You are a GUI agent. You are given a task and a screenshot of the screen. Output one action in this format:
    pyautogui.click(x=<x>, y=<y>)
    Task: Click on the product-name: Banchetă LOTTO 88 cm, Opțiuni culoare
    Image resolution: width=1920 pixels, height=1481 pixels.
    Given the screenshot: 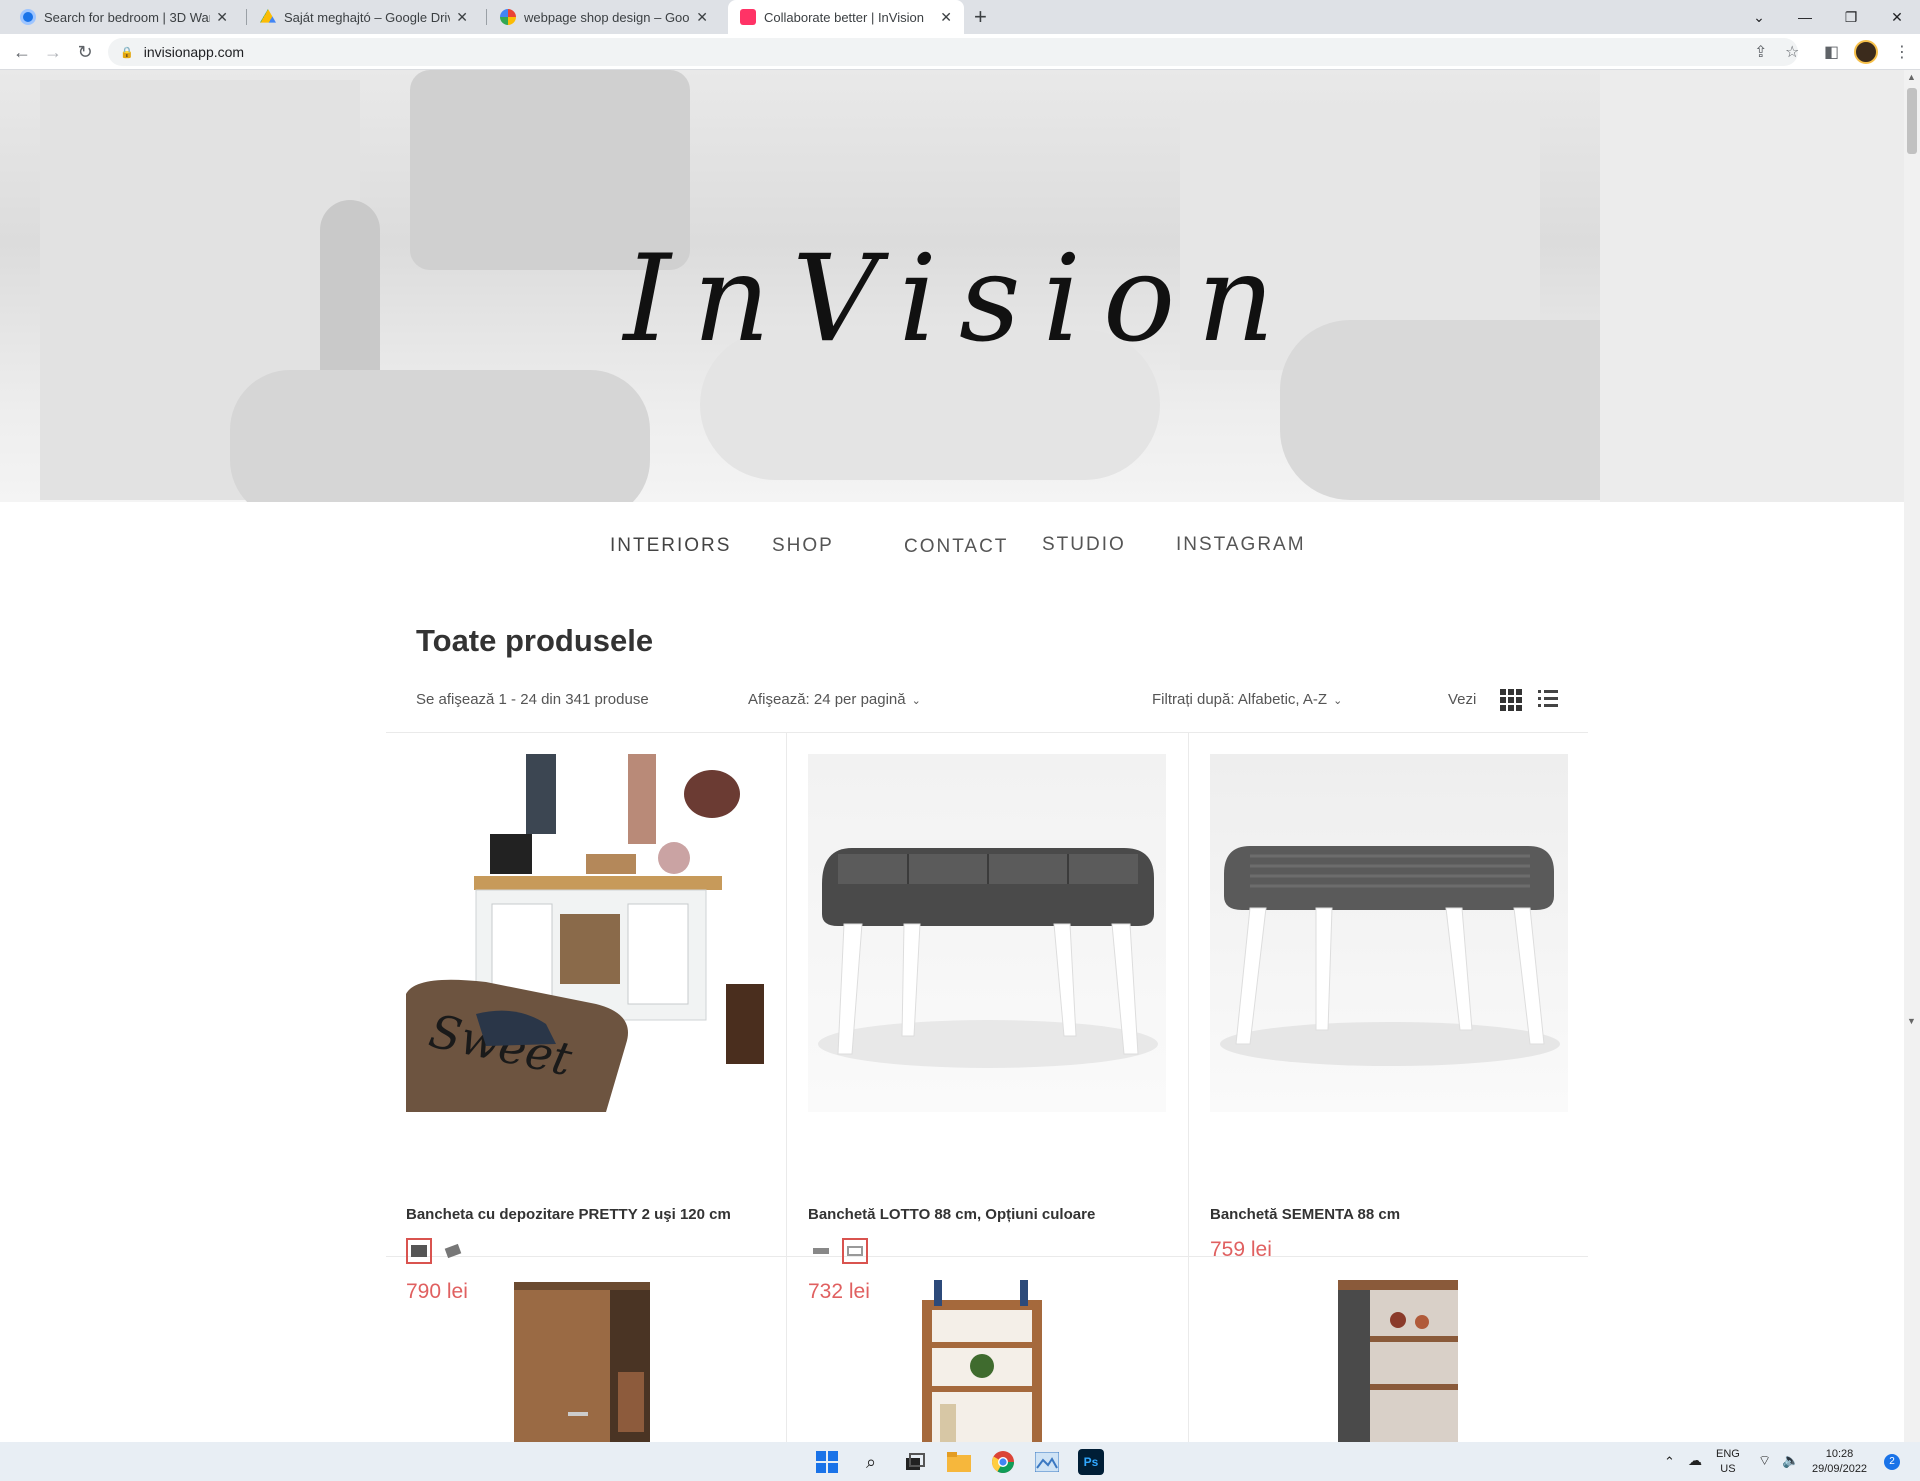 What is the action you would take?
    pyautogui.click(x=951, y=1214)
    